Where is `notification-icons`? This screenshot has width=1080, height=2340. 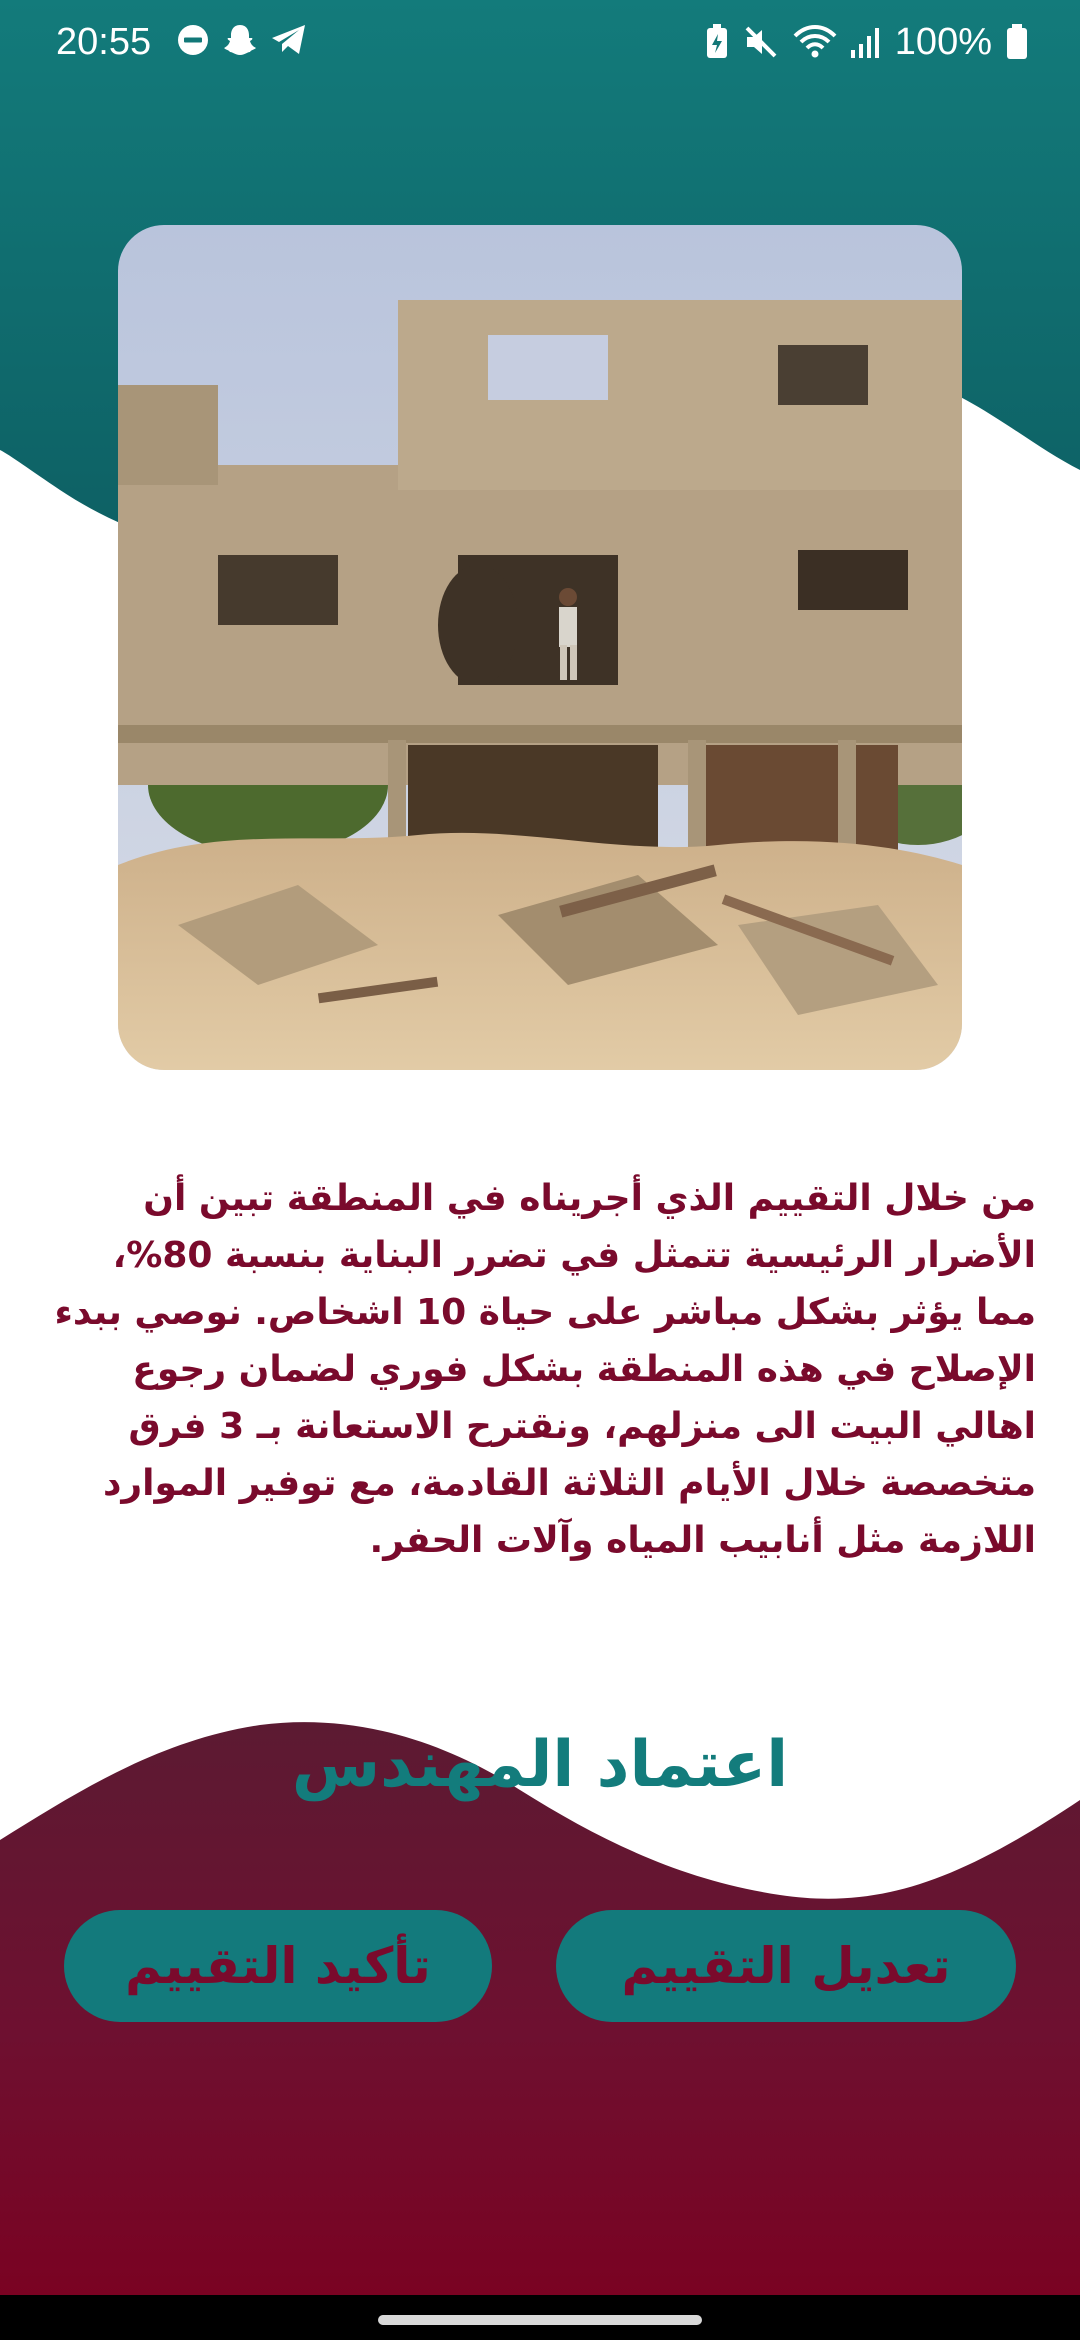 notification-icons is located at coordinates (242, 40).